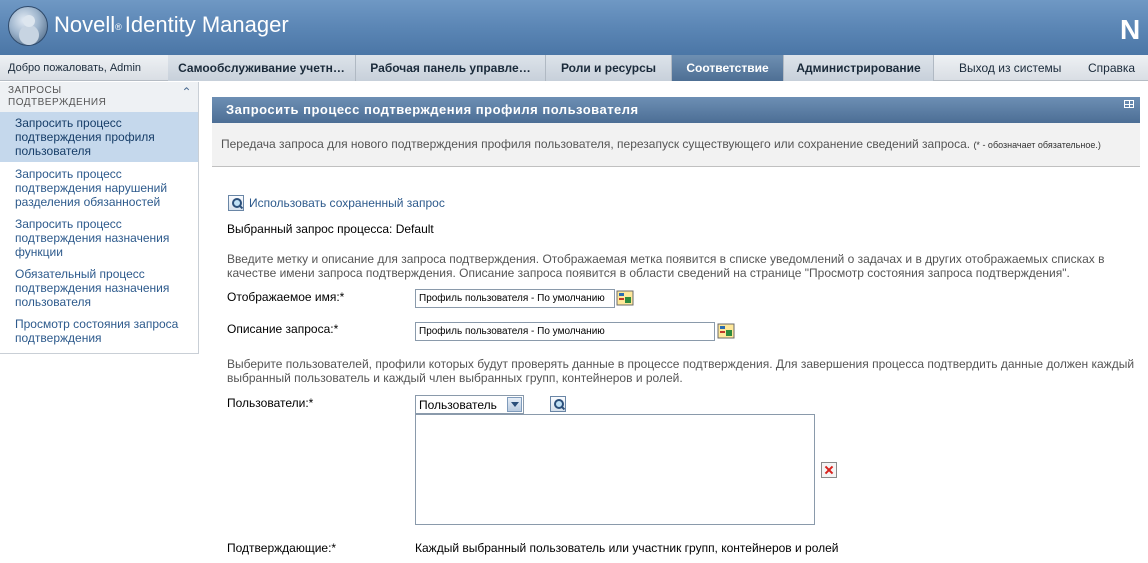 This screenshot has height=563, width=1148. I want to click on request-description-label: Описание запроса:*, so click(283, 329).